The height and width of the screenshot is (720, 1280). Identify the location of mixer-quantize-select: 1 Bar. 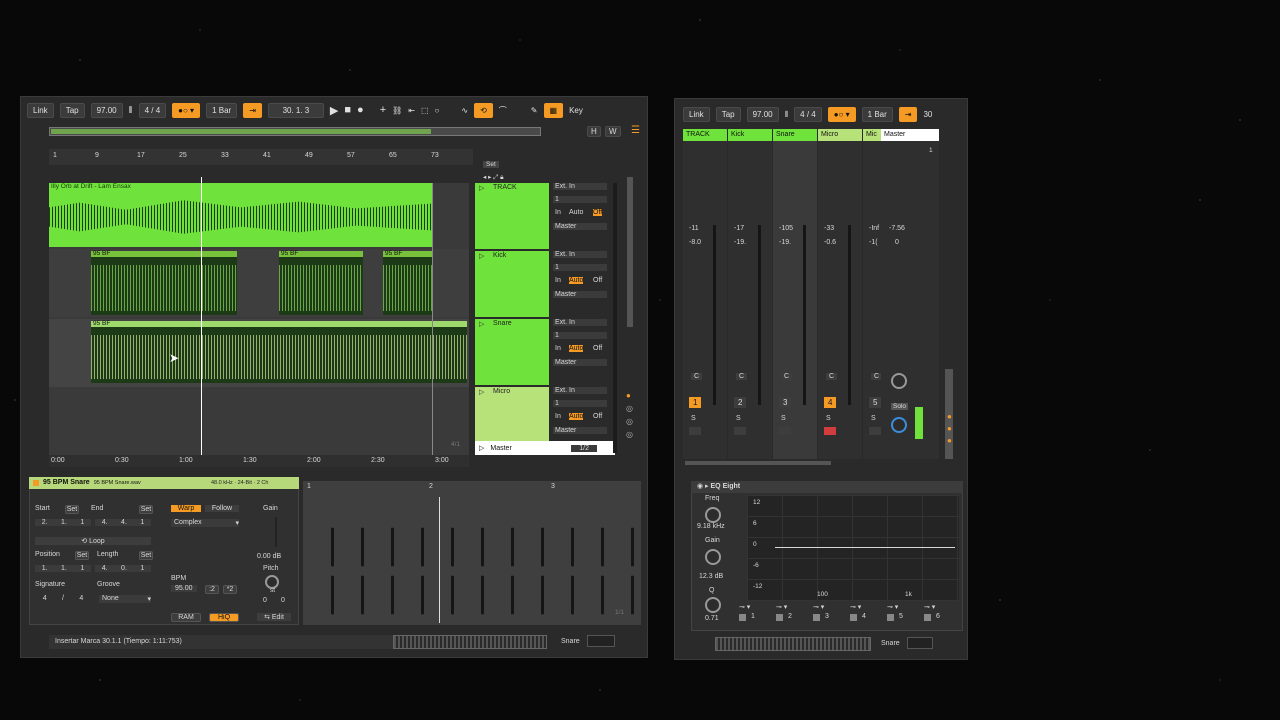
(877, 114).